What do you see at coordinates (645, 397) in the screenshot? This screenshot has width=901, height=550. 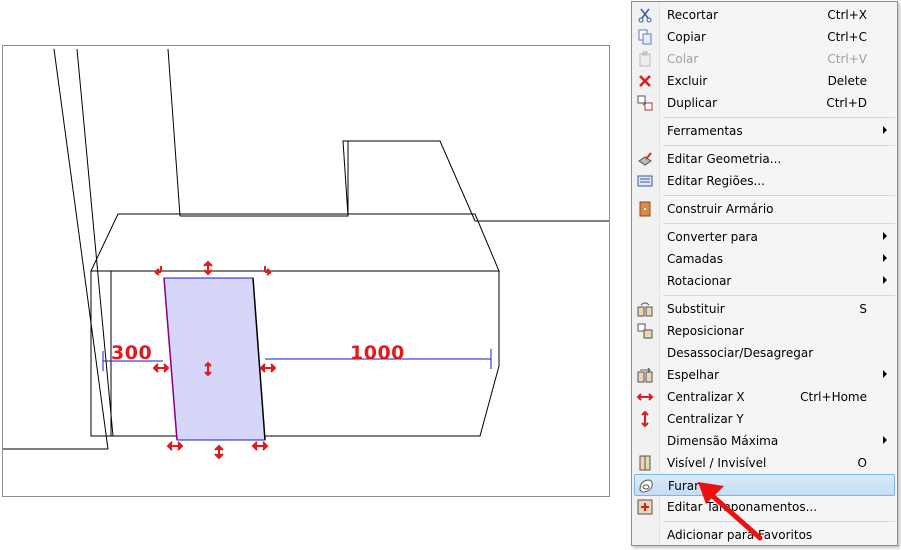 I see `center-x-icon` at bounding box center [645, 397].